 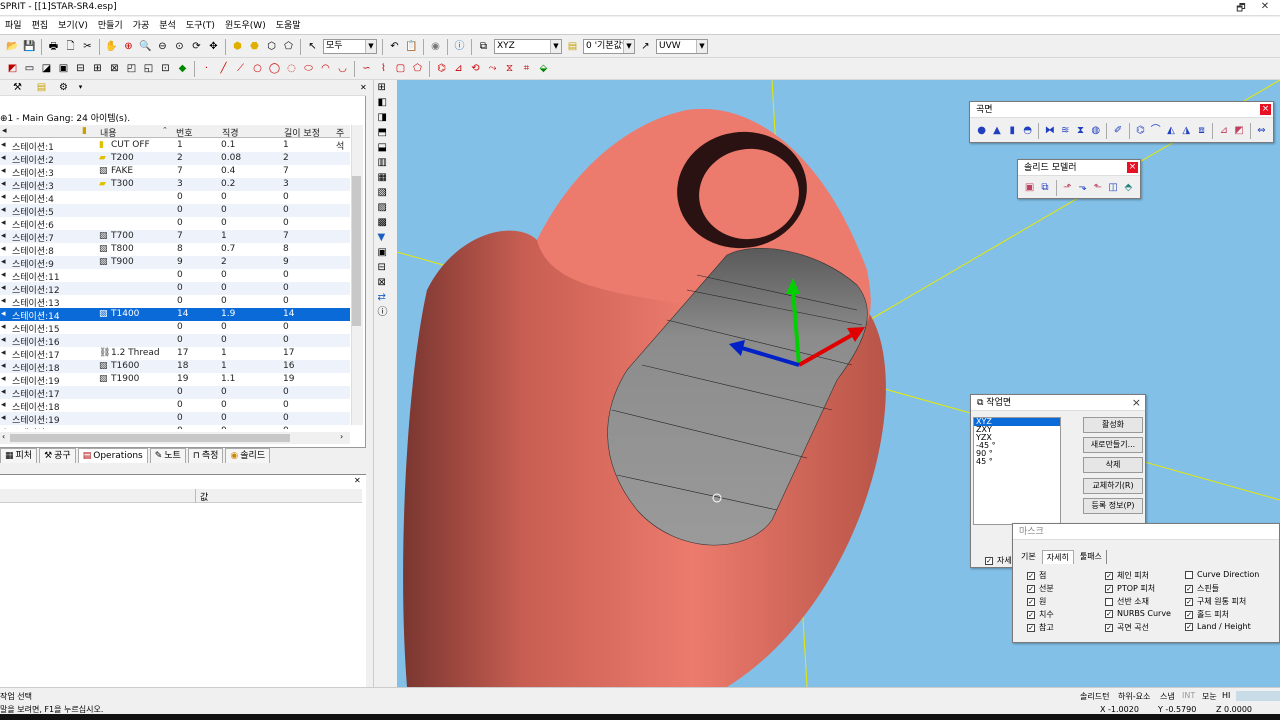 I want to click on scroll-right-icon: ›, so click(x=341, y=436).